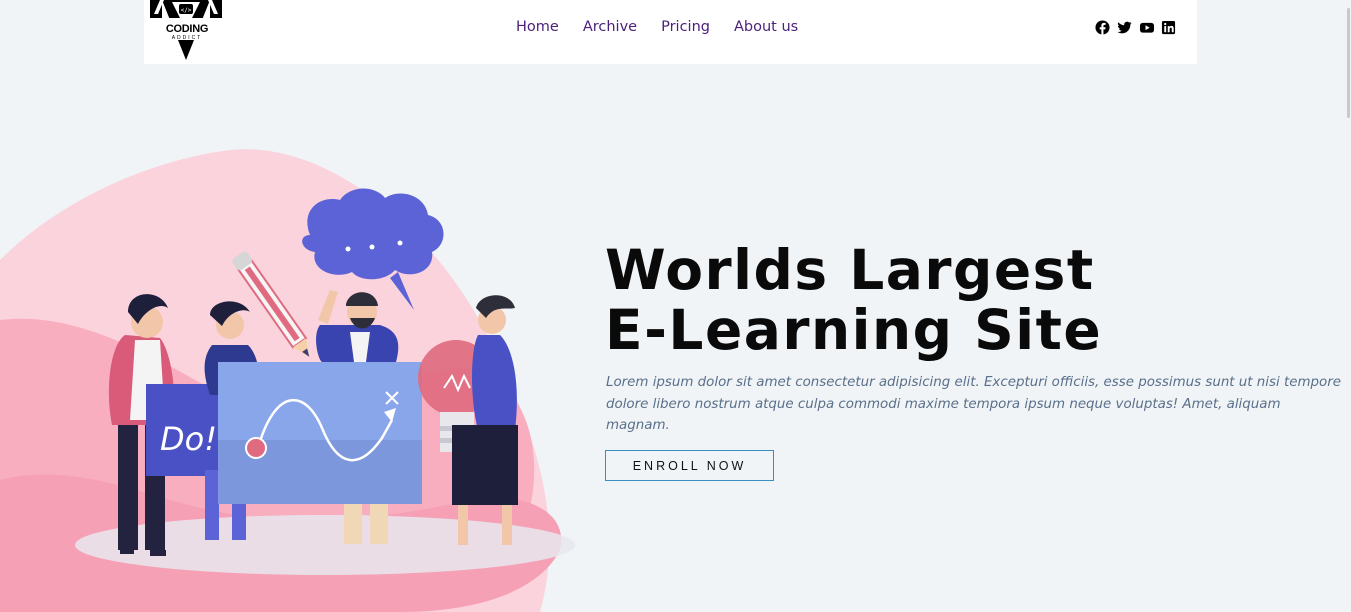 Image resolution: width=1351 pixels, height=612 pixels. What do you see at coordinates (610, 27) in the screenshot?
I see `nav-archive-link: Archive` at bounding box center [610, 27].